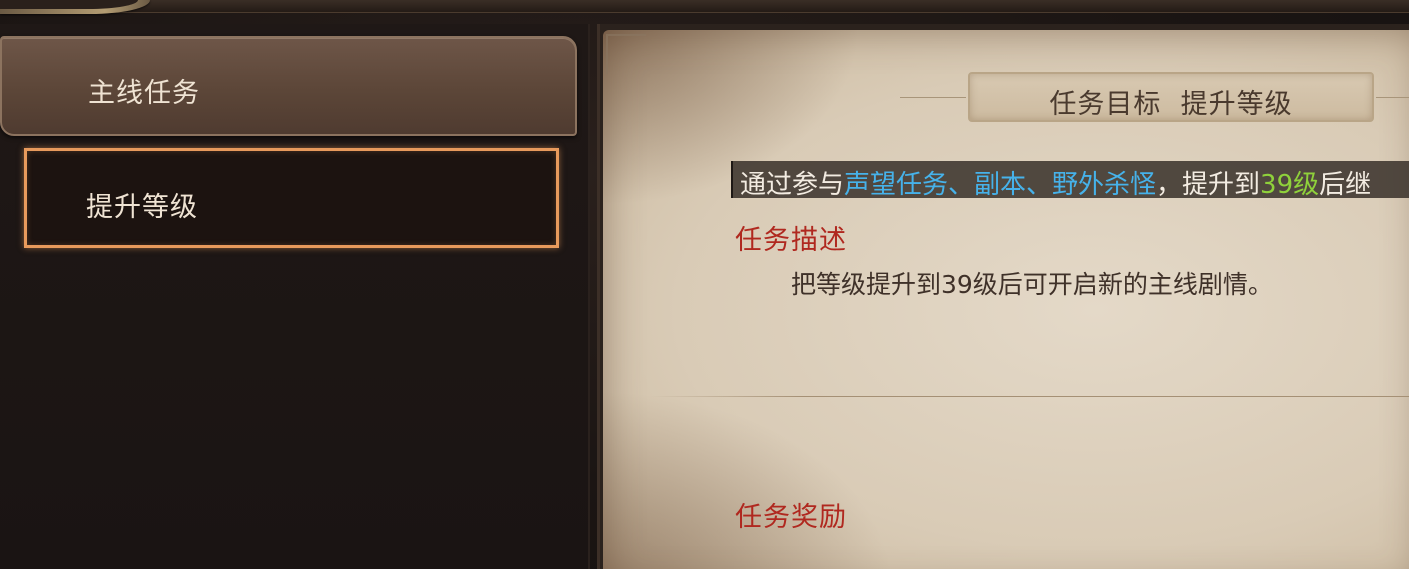  Describe the element at coordinates (1000, 185) in the screenshot. I see `objective-activities-link: 声望任务、副本、野外杀怪` at that location.